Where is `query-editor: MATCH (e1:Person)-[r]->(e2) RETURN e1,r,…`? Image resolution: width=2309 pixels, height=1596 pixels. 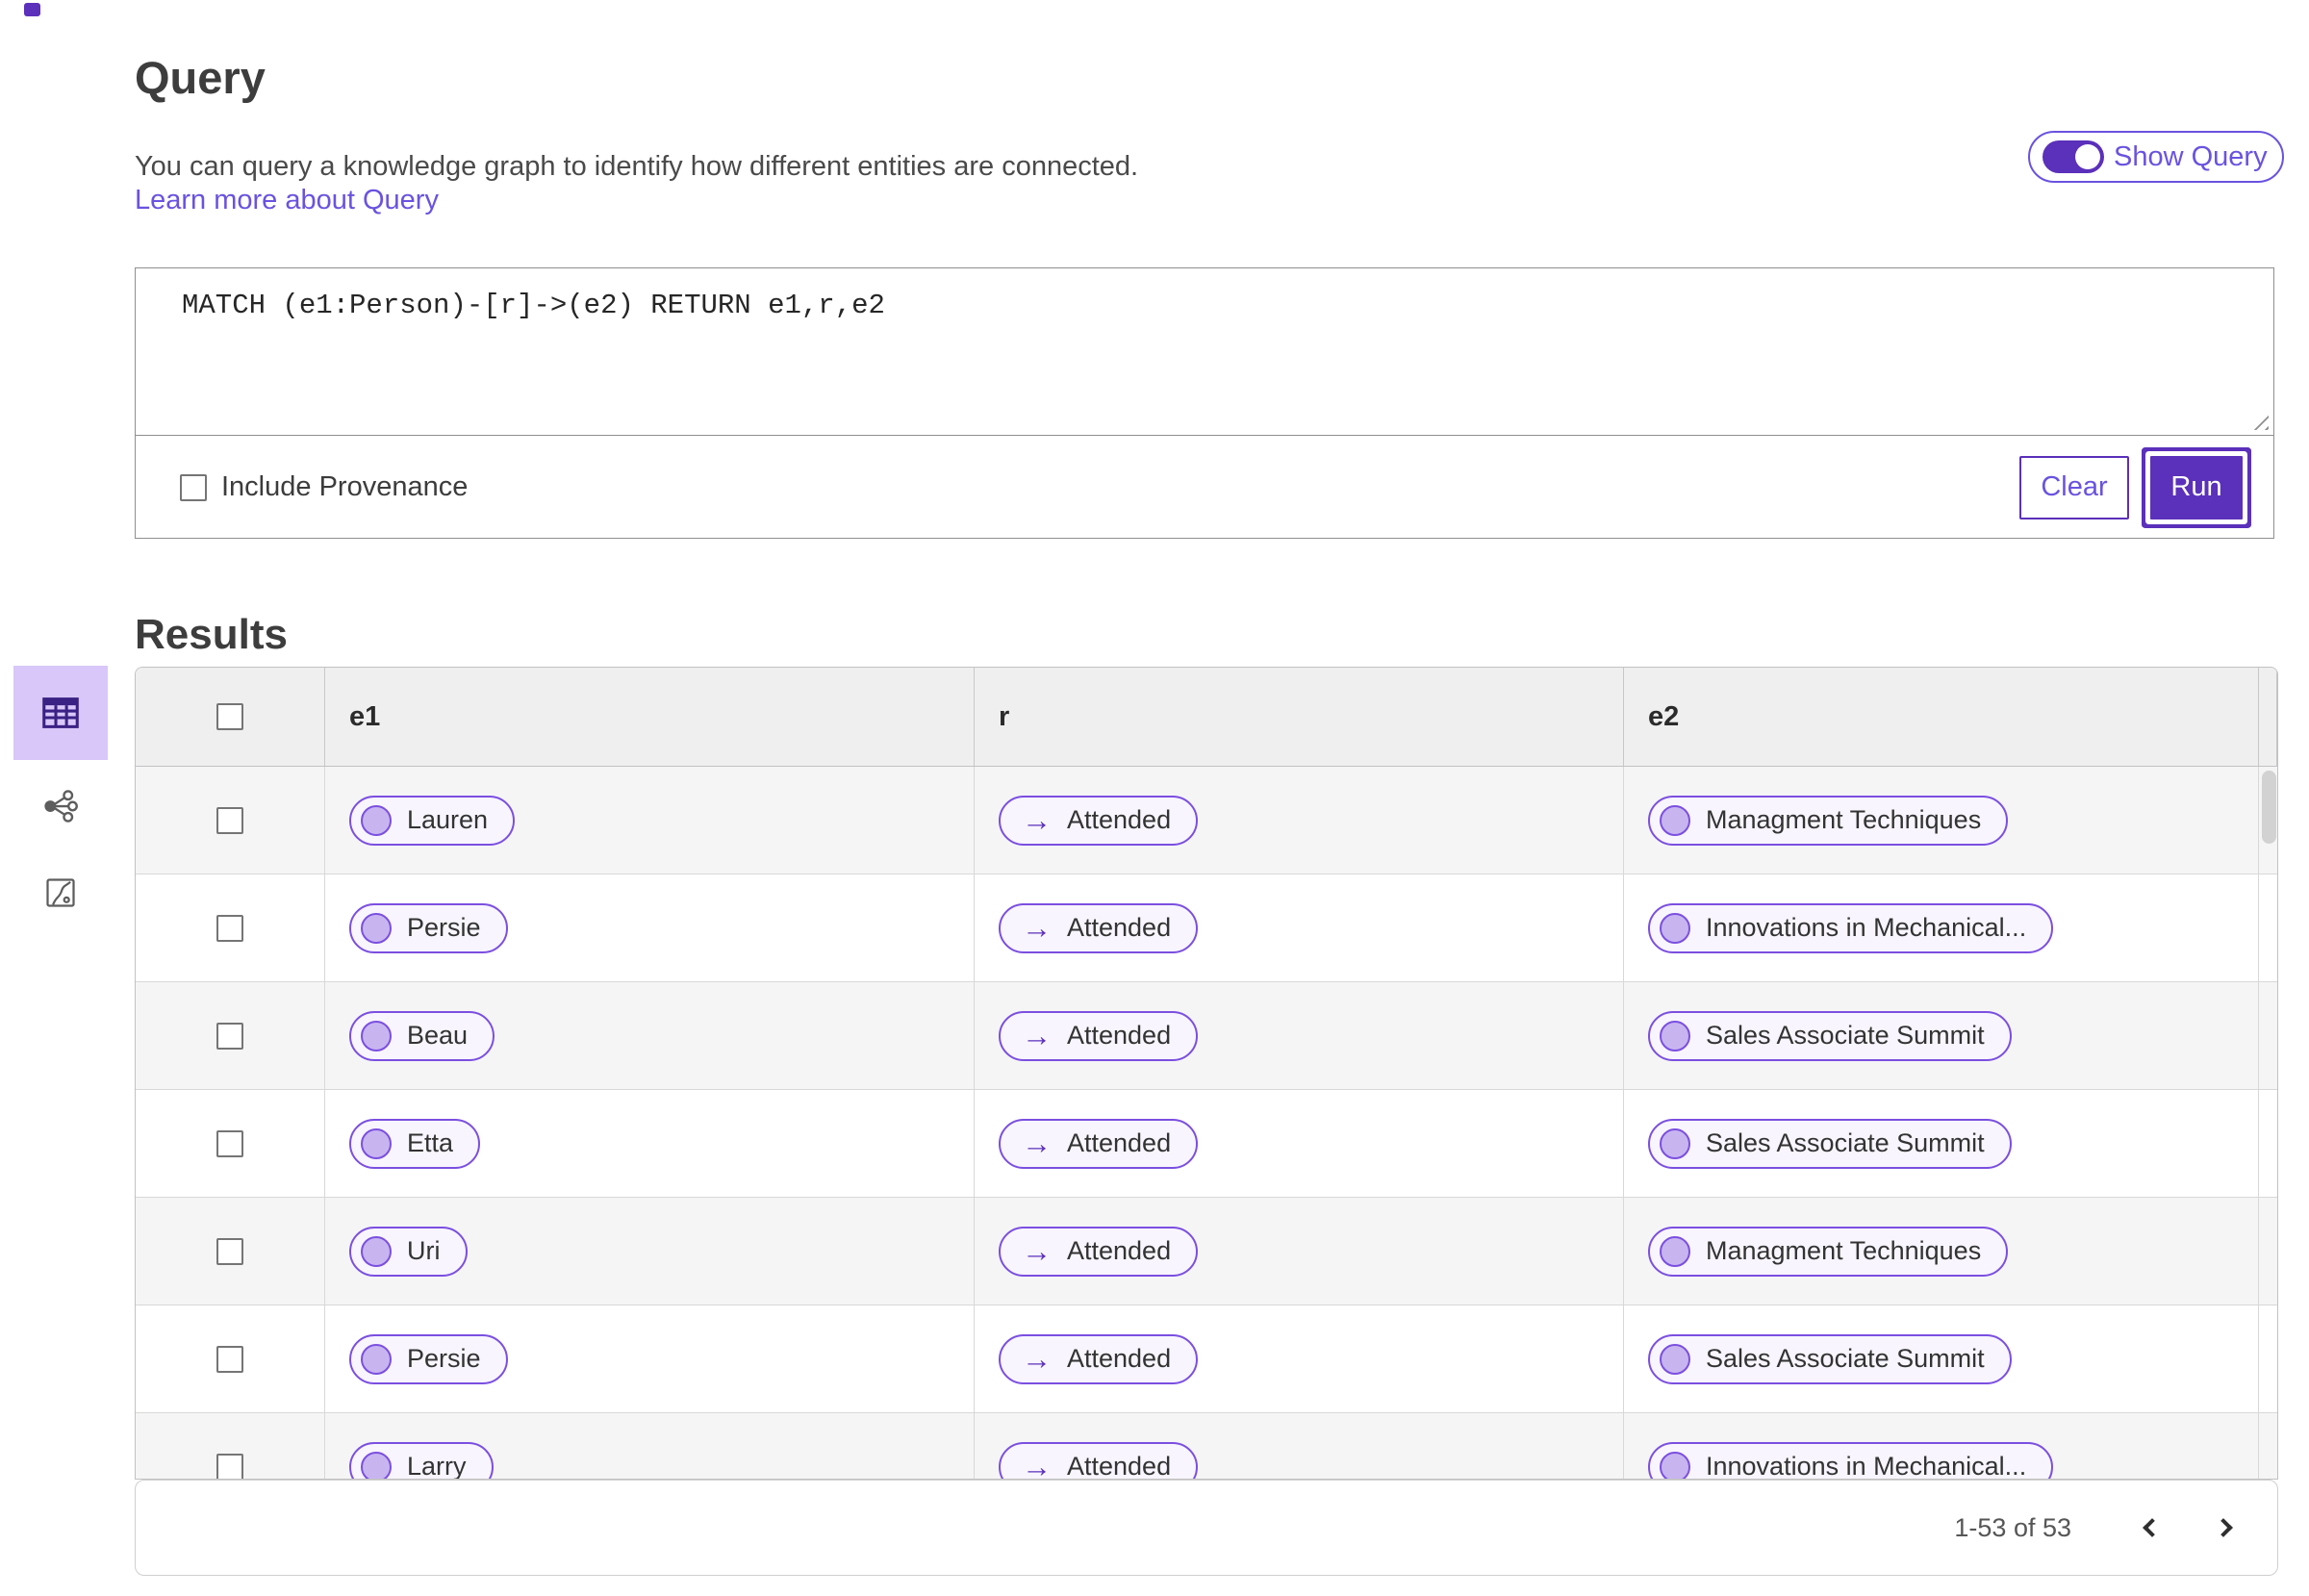
query-editor: MATCH (e1:Person)-[r]->(e2) RETURN e1,r,… is located at coordinates (1204, 352).